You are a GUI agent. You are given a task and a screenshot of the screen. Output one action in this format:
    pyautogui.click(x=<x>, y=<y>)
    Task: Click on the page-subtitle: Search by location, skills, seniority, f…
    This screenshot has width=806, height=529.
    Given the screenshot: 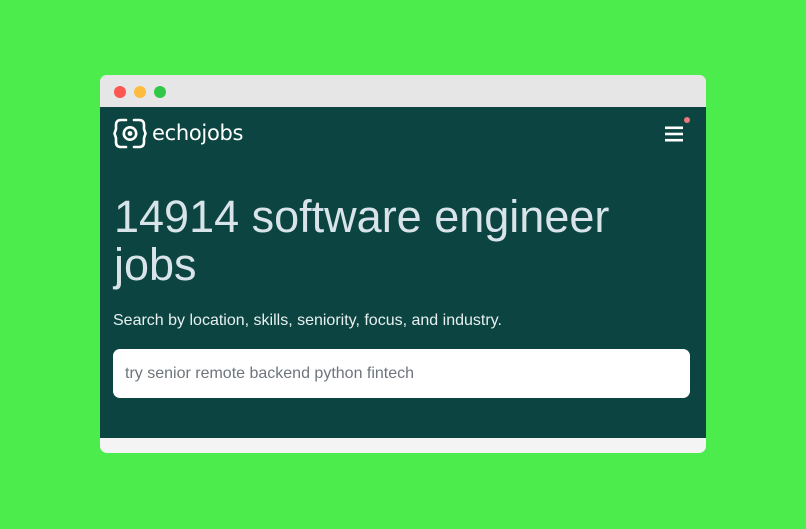 What is the action you would take?
    pyautogui.click(x=307, y=320)
    